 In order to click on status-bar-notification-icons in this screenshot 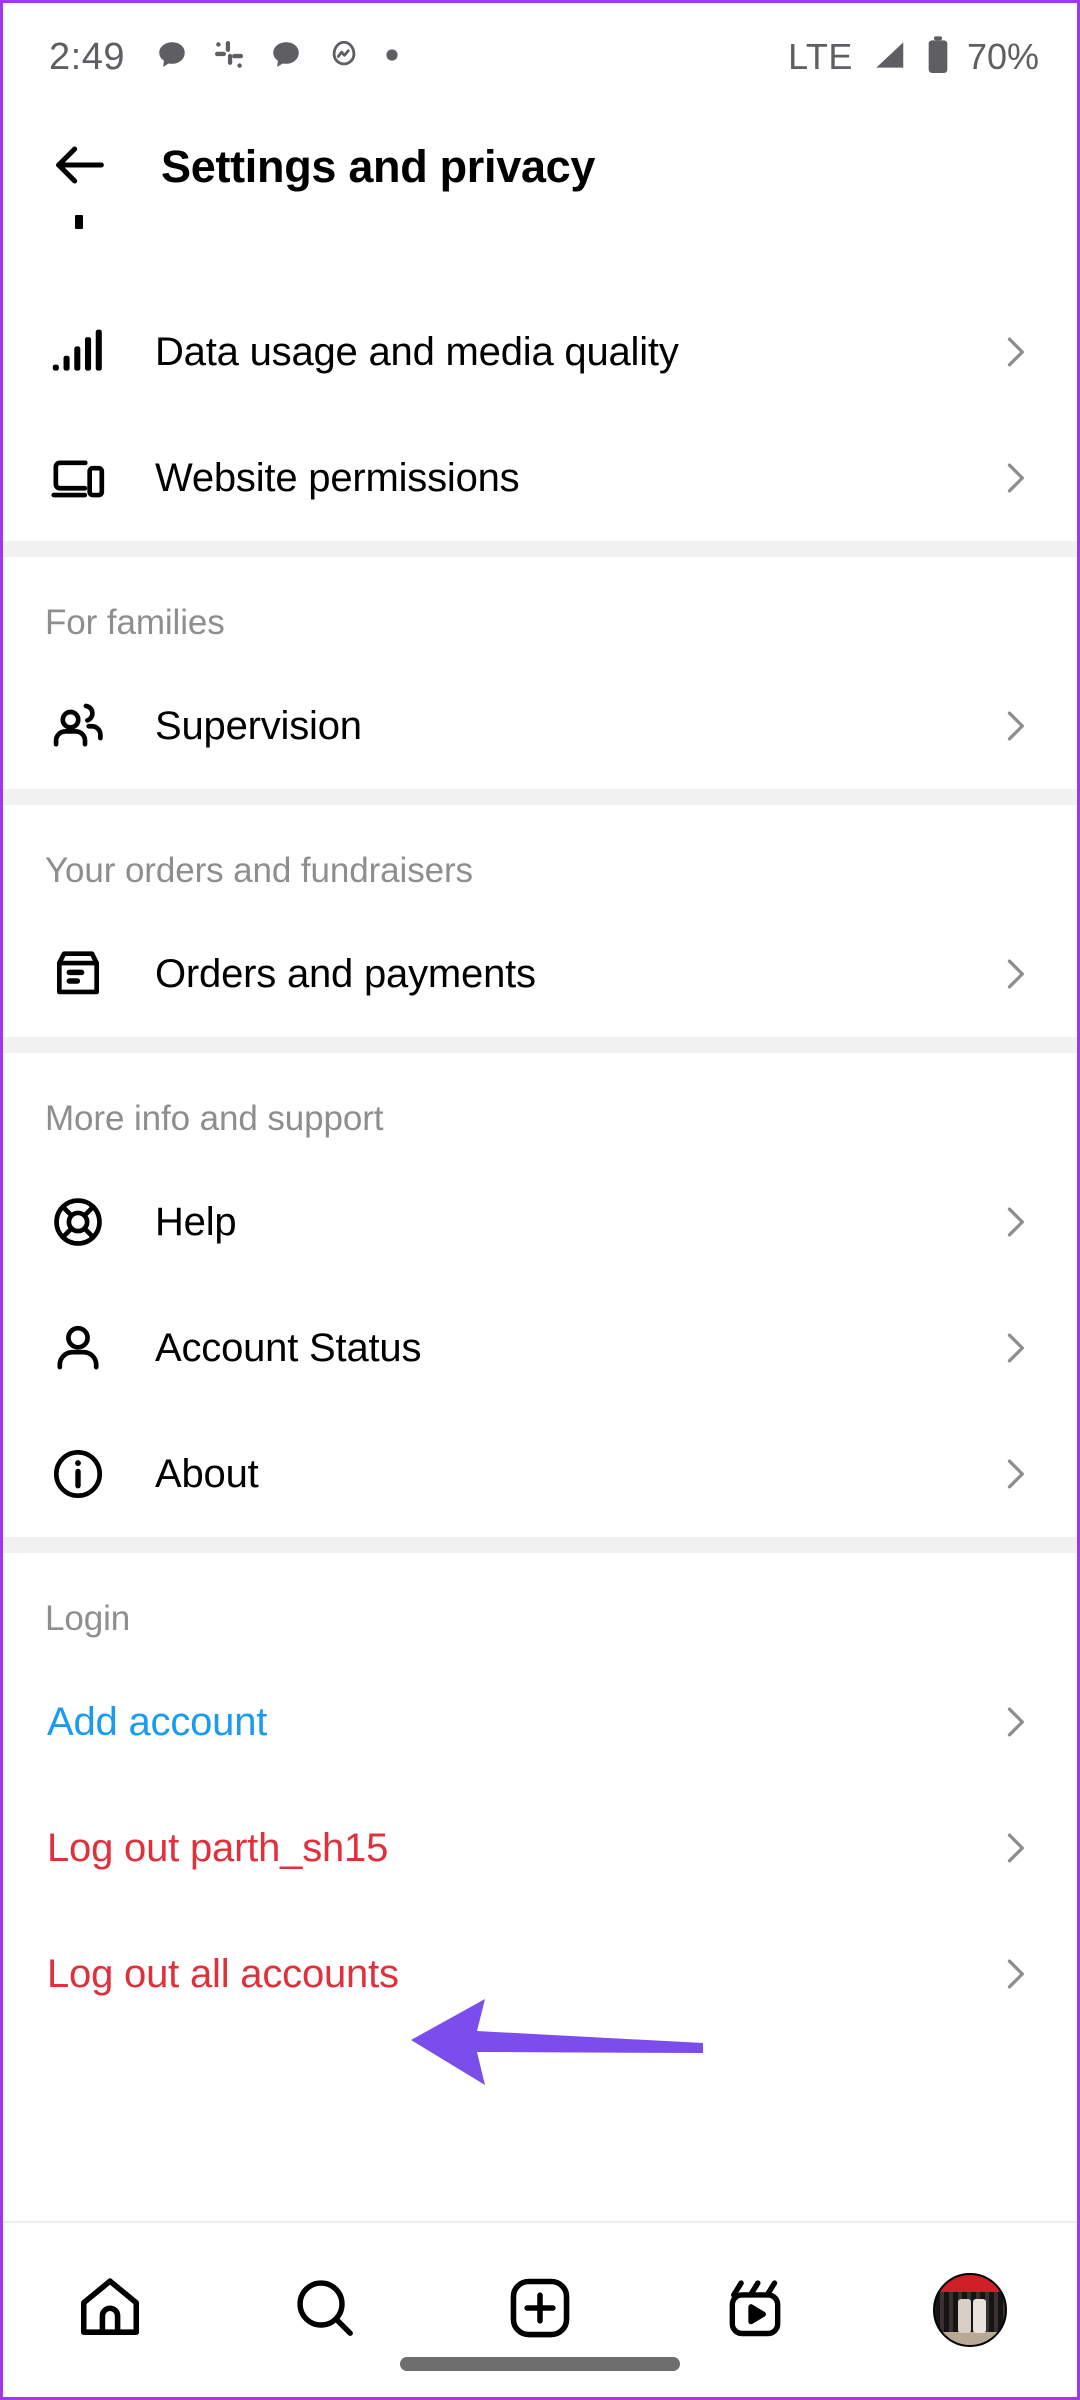, I will do `click(277, 57)`.